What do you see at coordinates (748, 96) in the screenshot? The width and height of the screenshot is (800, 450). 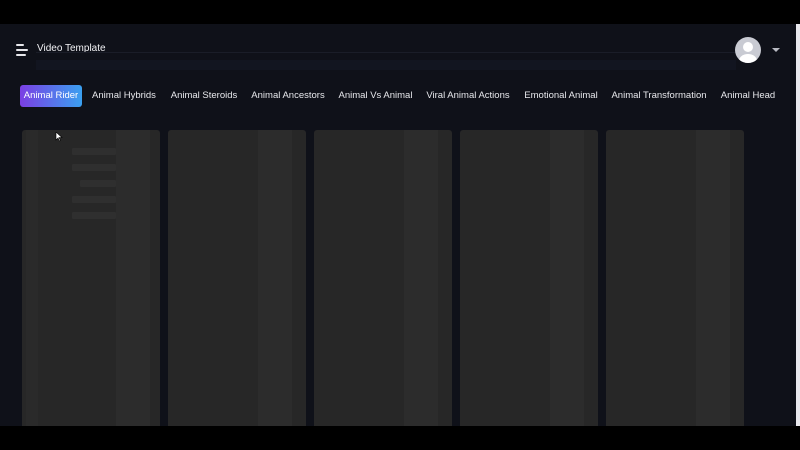 I see `tab-animal-head: Animal Head` at bounding box center [748, 96].